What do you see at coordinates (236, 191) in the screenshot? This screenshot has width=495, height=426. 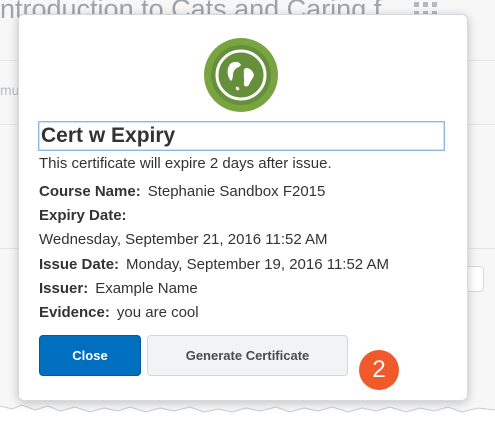 I see `course-name-value: Stephanie Sandbox F2015` at bounding box center [236, 191].